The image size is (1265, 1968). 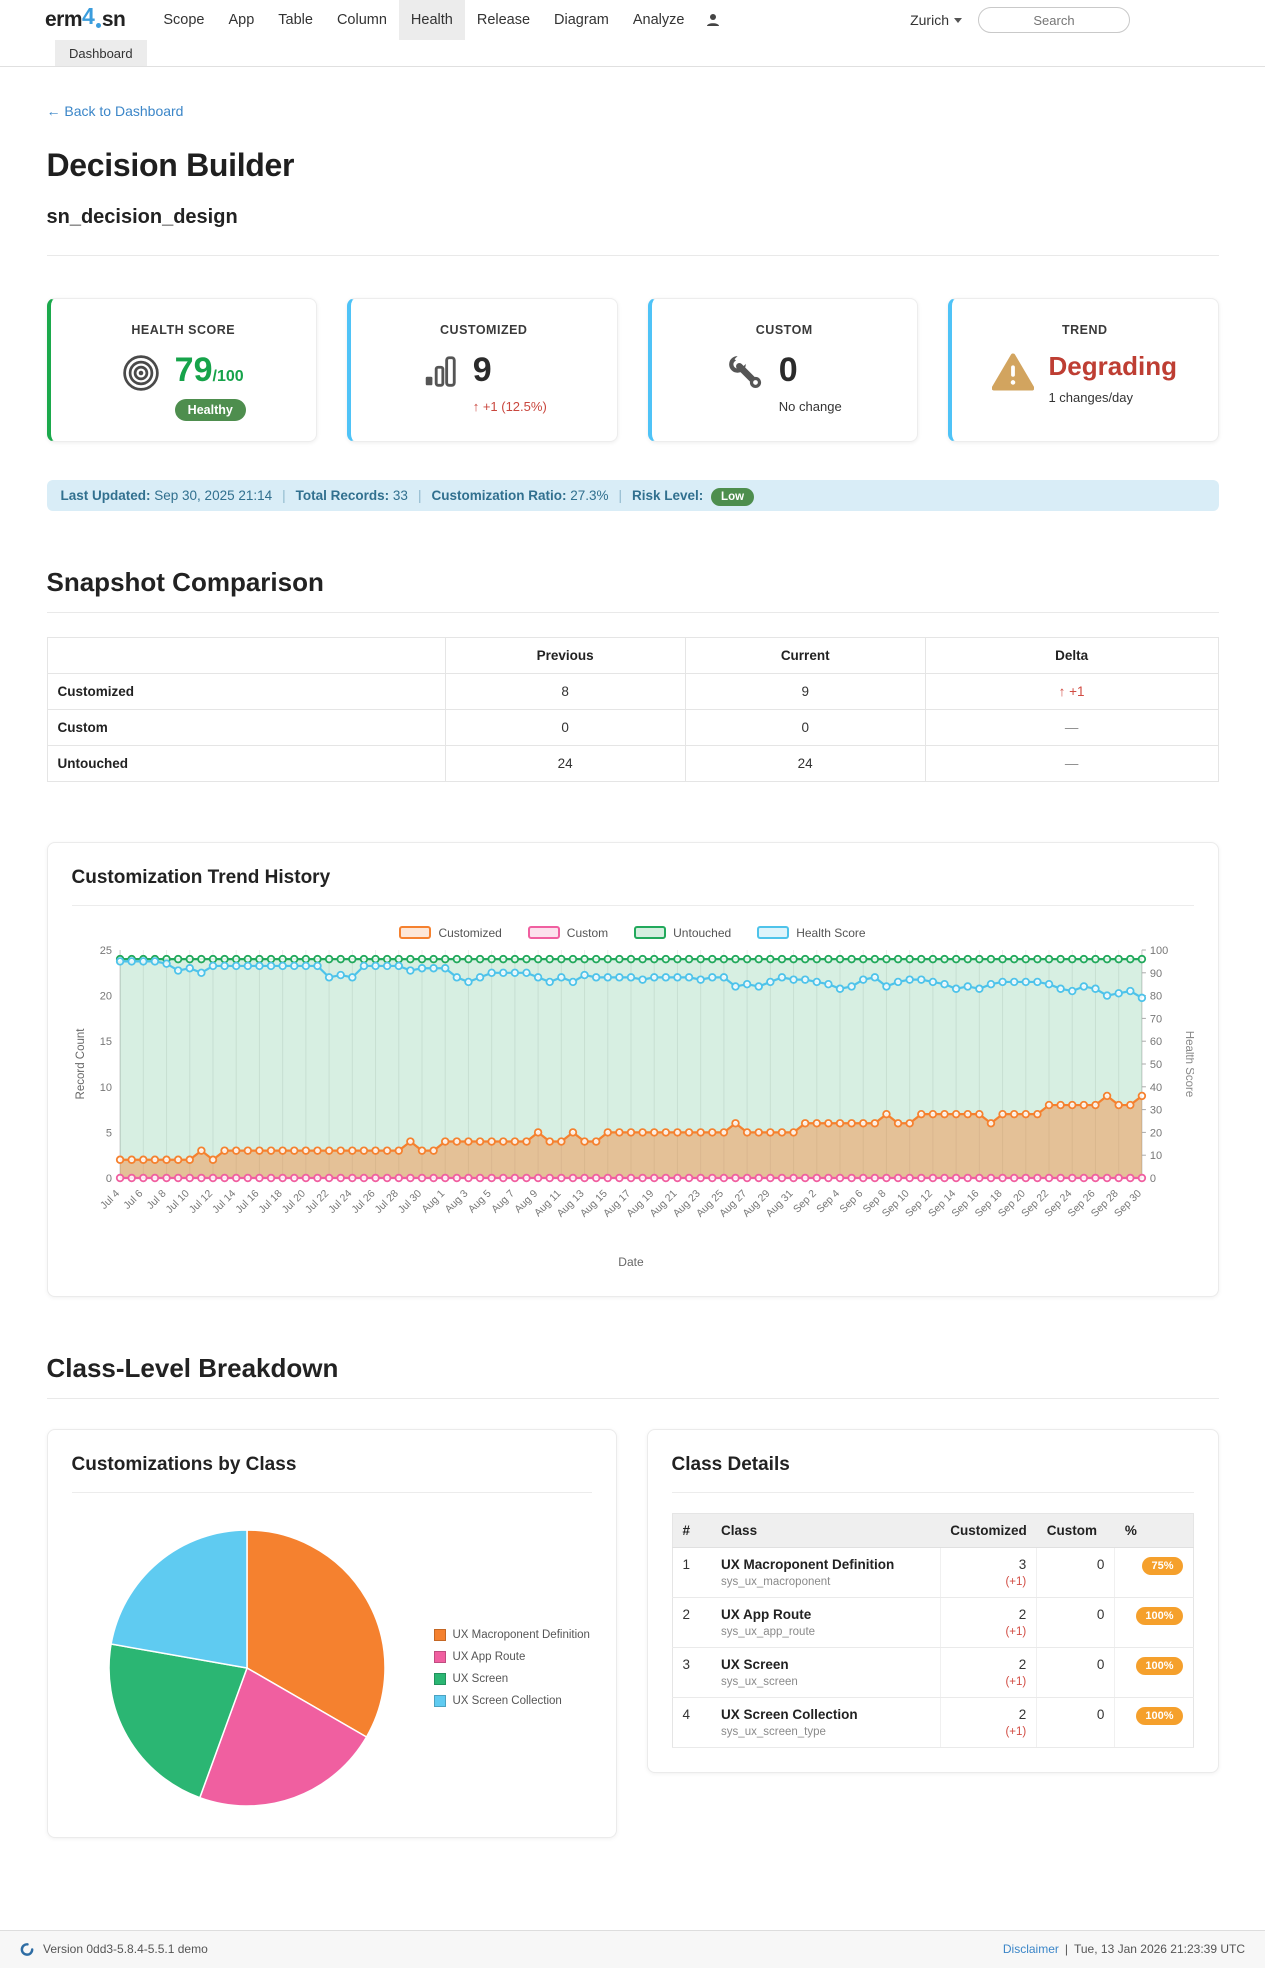 What do you see at coordinates (692, 1572) in the screenshot?
I see `details-row-number: 1` at bounding box center [692, 1572].